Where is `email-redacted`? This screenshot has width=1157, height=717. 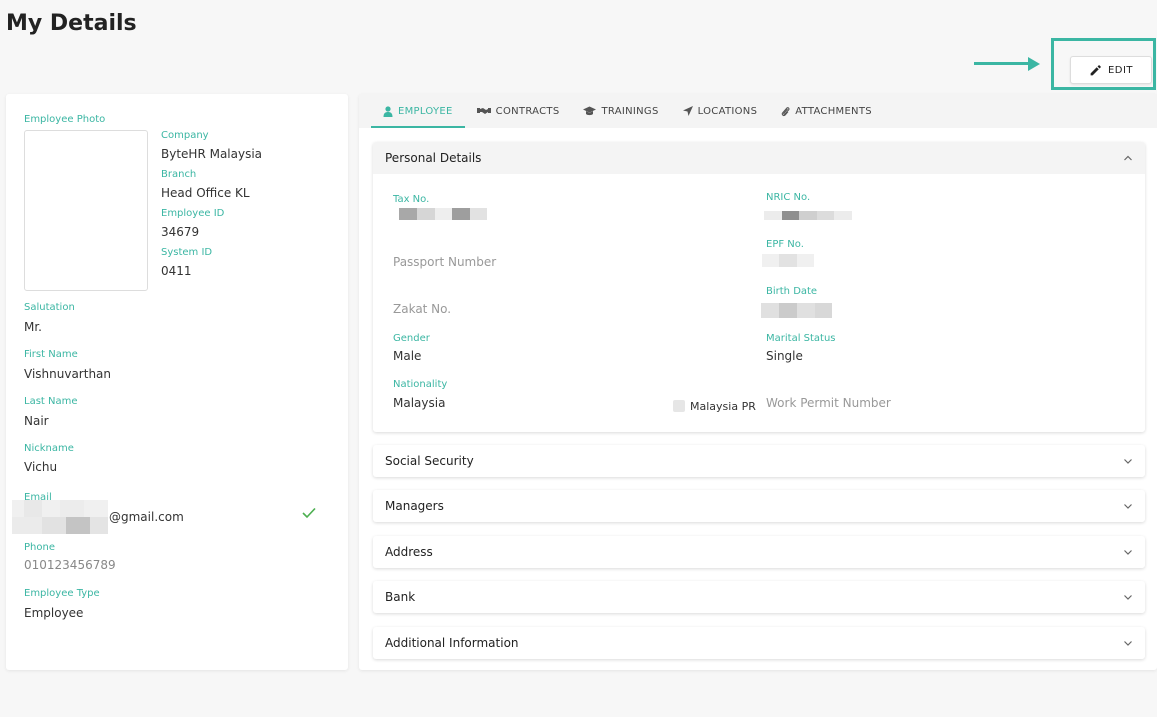
email-redacted is located at coordinates (60, 517).